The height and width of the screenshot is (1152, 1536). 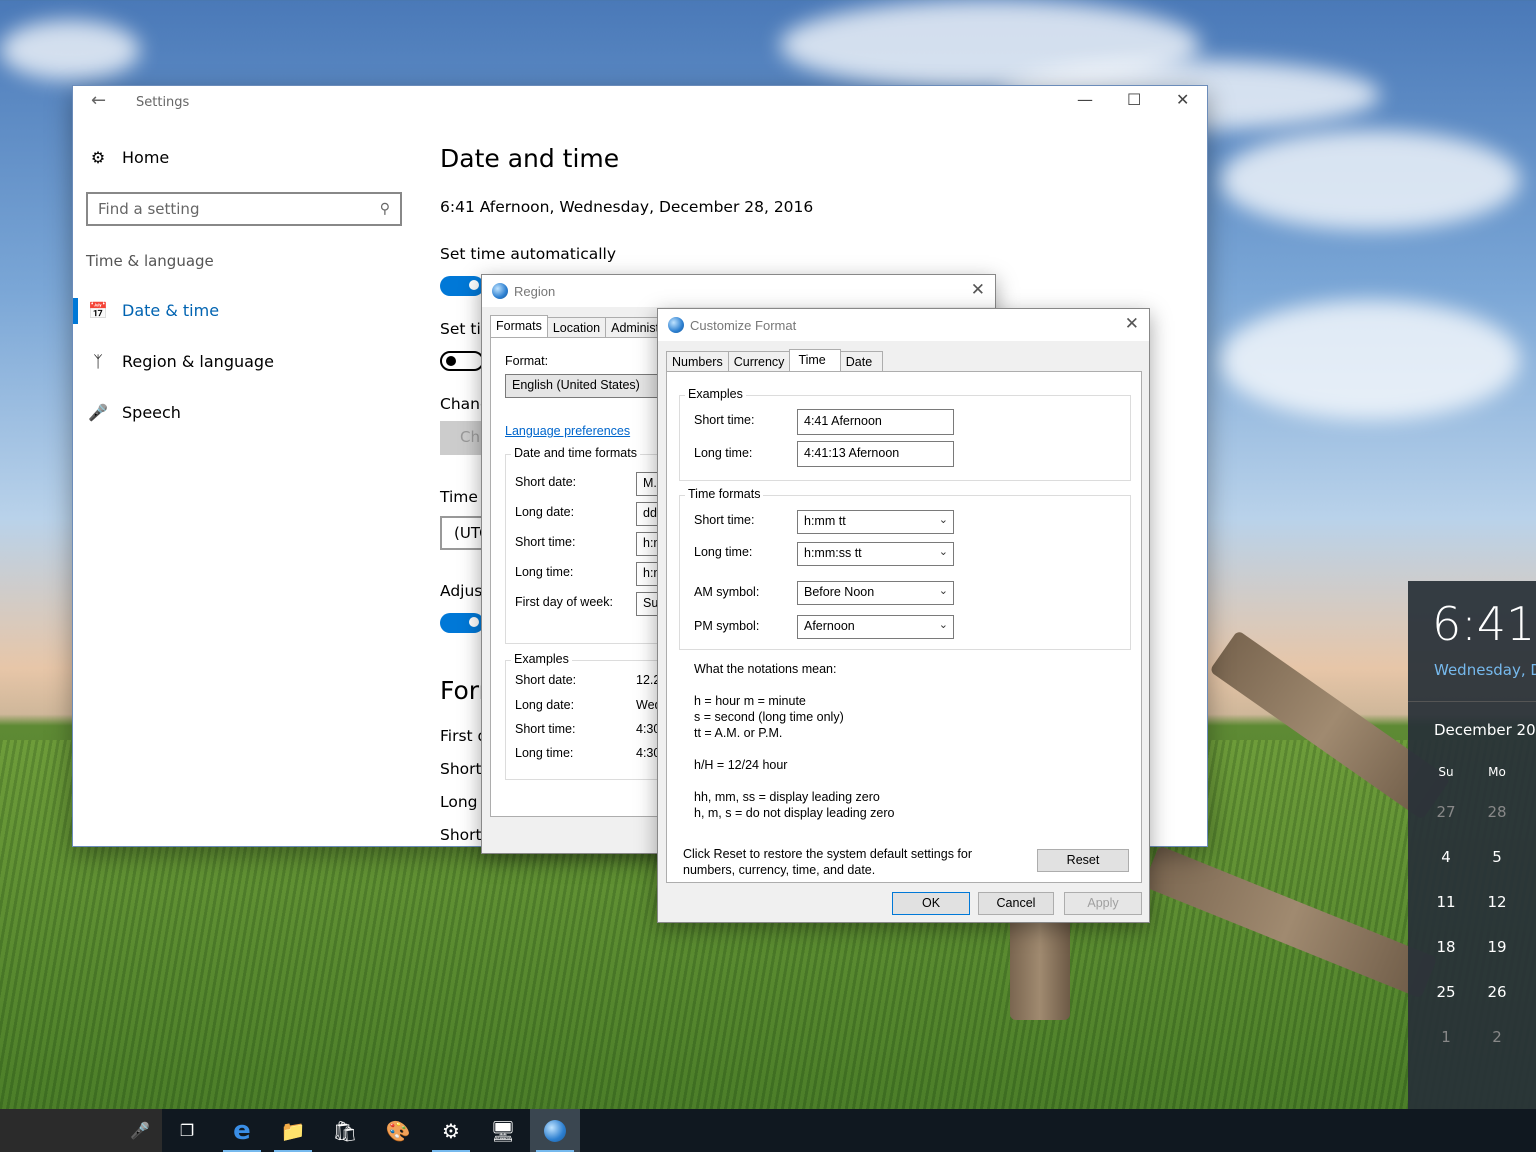 I want to click on short-time-format-label: Short time:, so click(x=724, y=520).